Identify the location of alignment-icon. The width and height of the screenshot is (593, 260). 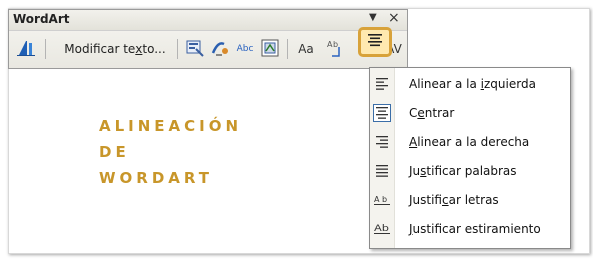
(375, 42).